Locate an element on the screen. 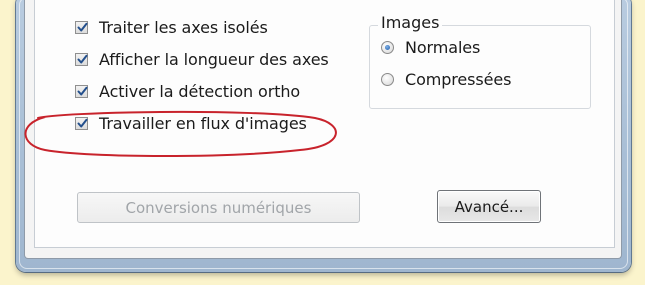 The image size is (645, 285). radio-compressees: Compressées is located at coordinates (446, 79).